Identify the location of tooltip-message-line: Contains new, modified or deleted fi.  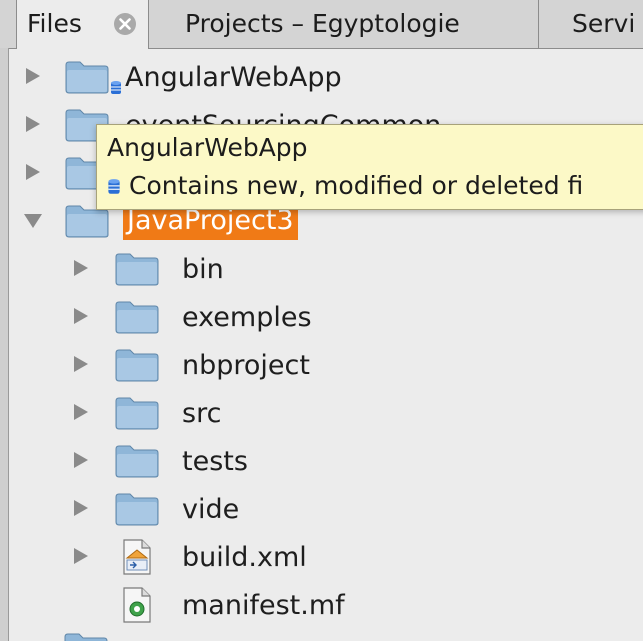
(345, 186).